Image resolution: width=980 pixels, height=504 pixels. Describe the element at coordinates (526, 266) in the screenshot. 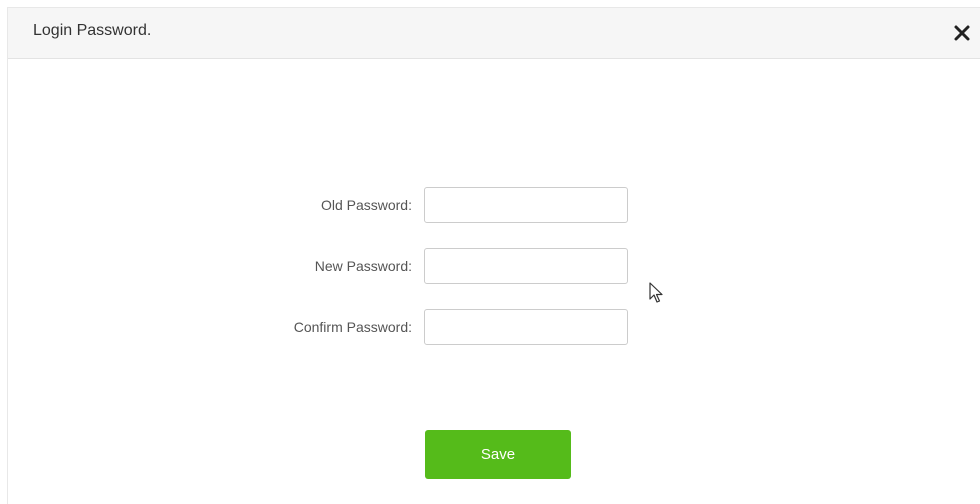

I see `new-password-input` at that location.